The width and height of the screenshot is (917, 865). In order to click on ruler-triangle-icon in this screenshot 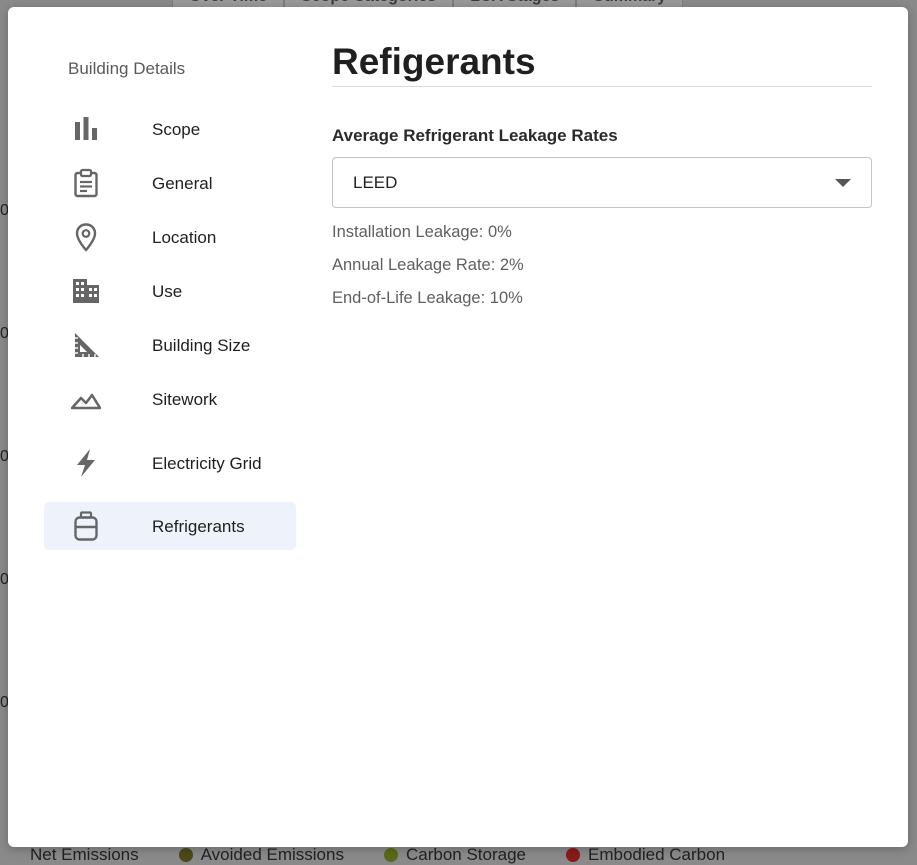, I will do `click(86, 345)`.